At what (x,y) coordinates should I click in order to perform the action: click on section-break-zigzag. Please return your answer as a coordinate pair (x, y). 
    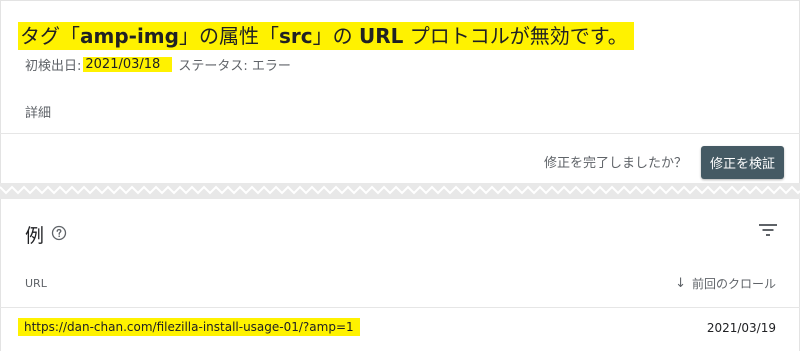
    Looking at the image, I should click on (400, 191).